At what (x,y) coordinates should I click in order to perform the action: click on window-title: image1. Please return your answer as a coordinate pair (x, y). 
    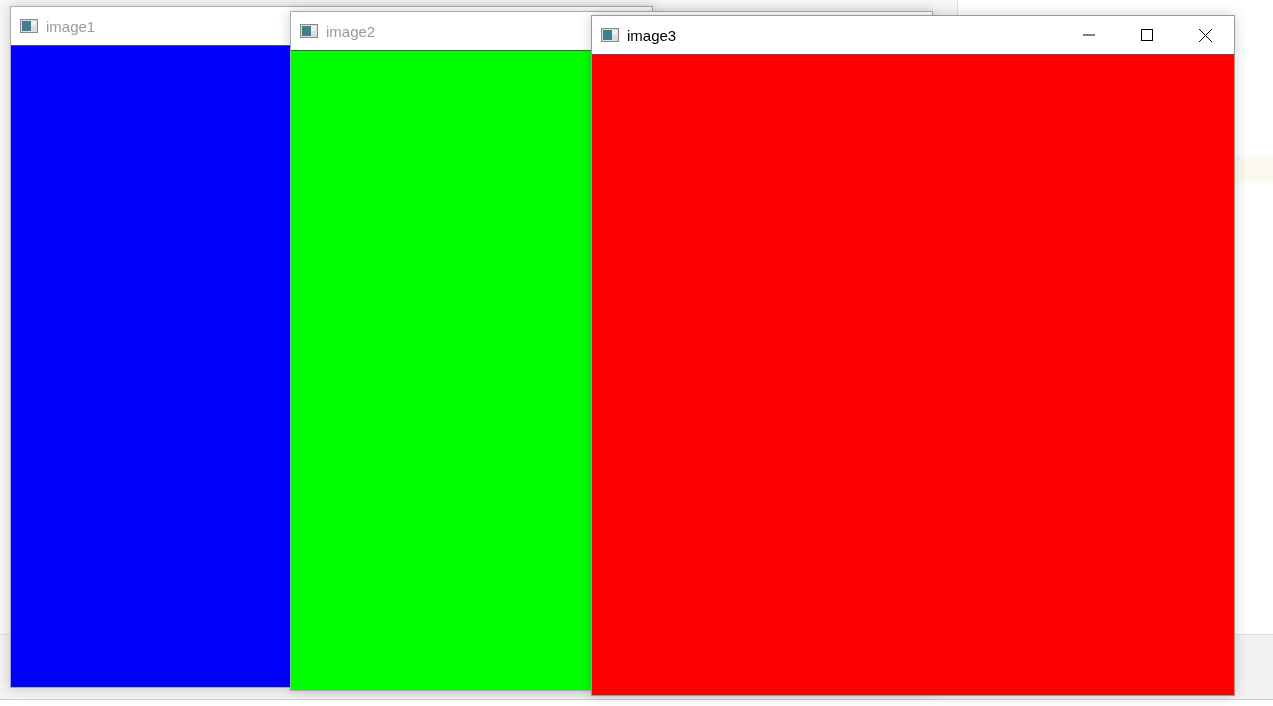
    Looking at the image, I should click on (71, 26).